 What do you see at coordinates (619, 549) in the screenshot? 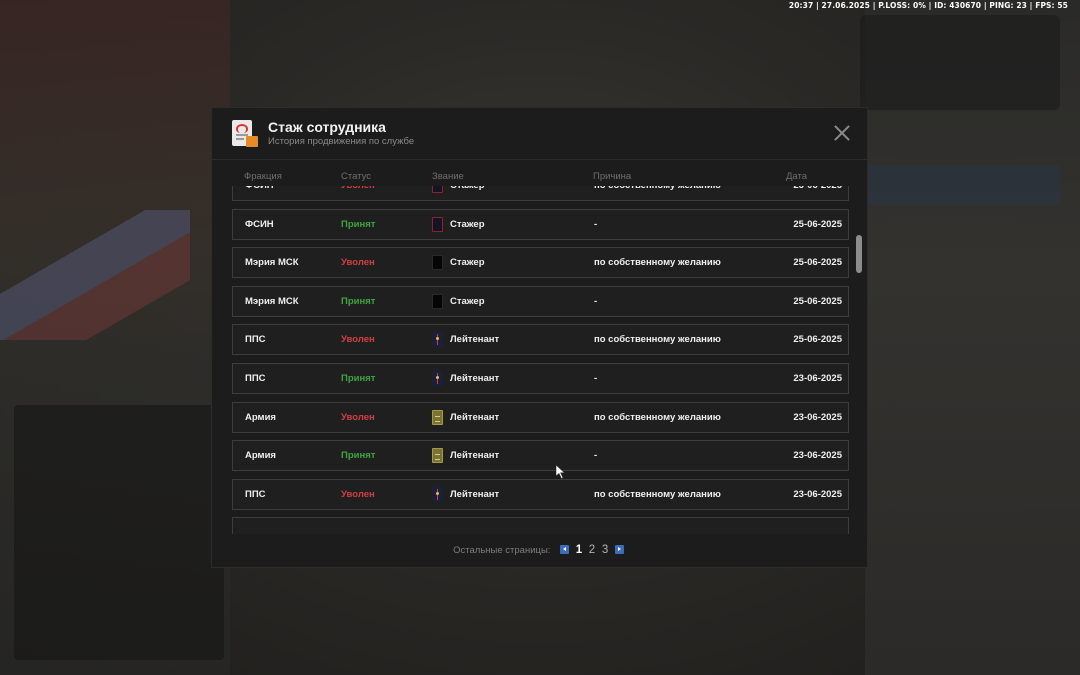
I see `next-page-icon` at bounding box center [619, 549].